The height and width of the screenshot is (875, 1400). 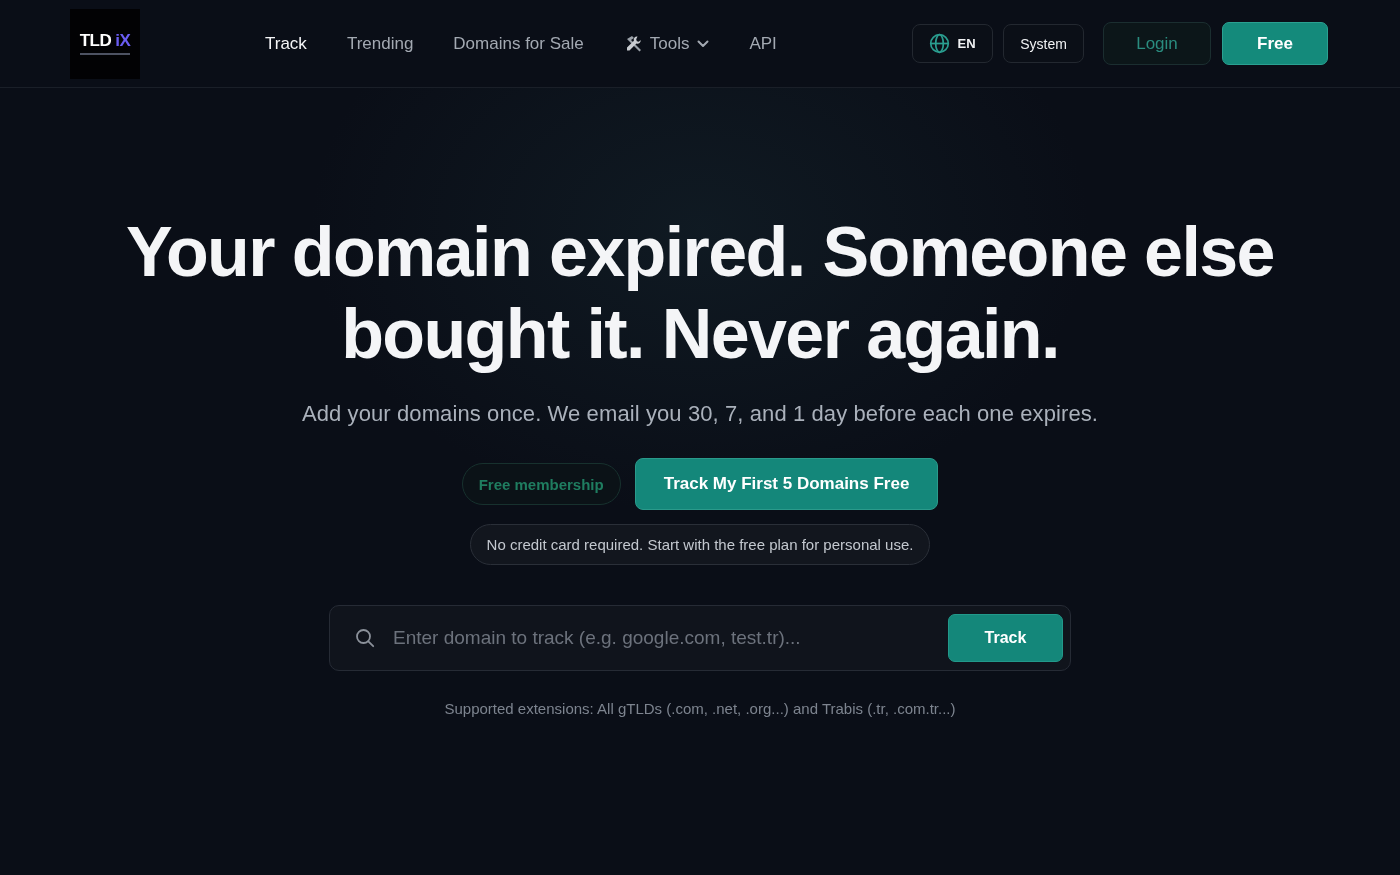 What do you see at coordinates (666, 43) in the screenshot?
I see `nav-menu-link: Tools` at bounding box center [666, 43].